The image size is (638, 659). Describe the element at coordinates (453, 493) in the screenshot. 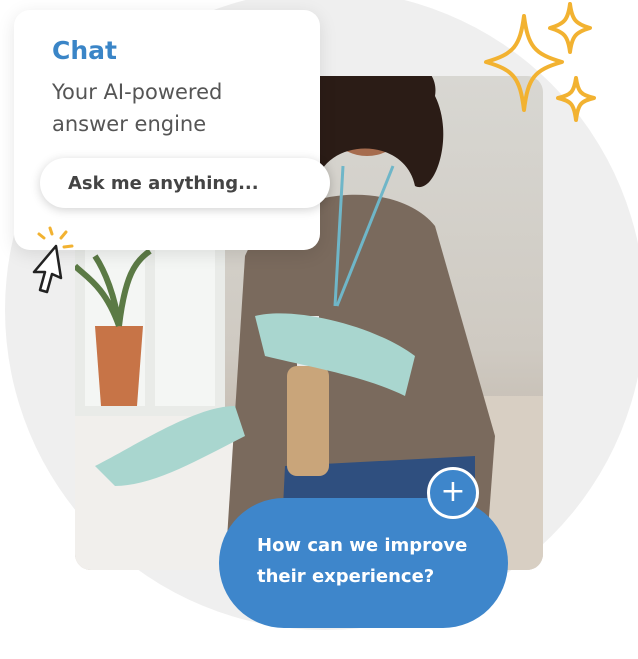

I see `plus-button: +` at that location.